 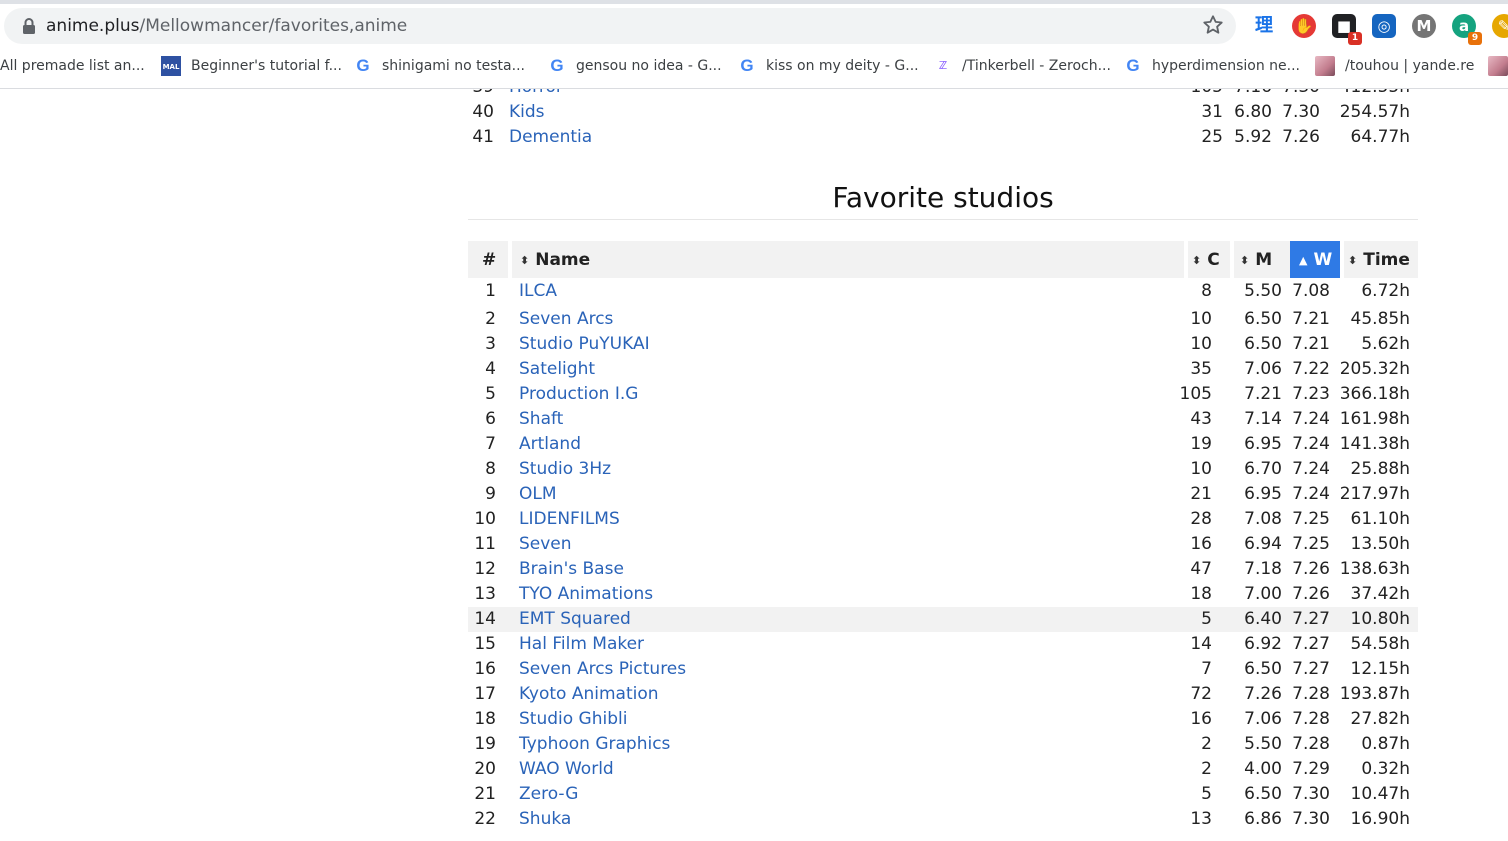 I want to click on row-name-link: Zero-G, so click(x=548, y=794).